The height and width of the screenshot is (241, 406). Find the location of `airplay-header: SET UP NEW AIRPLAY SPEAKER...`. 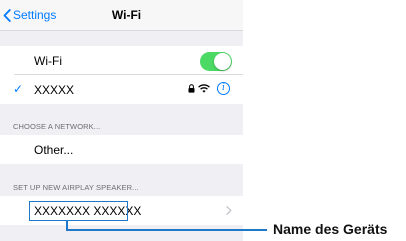

airplay-header: SET UP NEW AIRPLAY SPEAKER... is located at coordinates (76, 187).